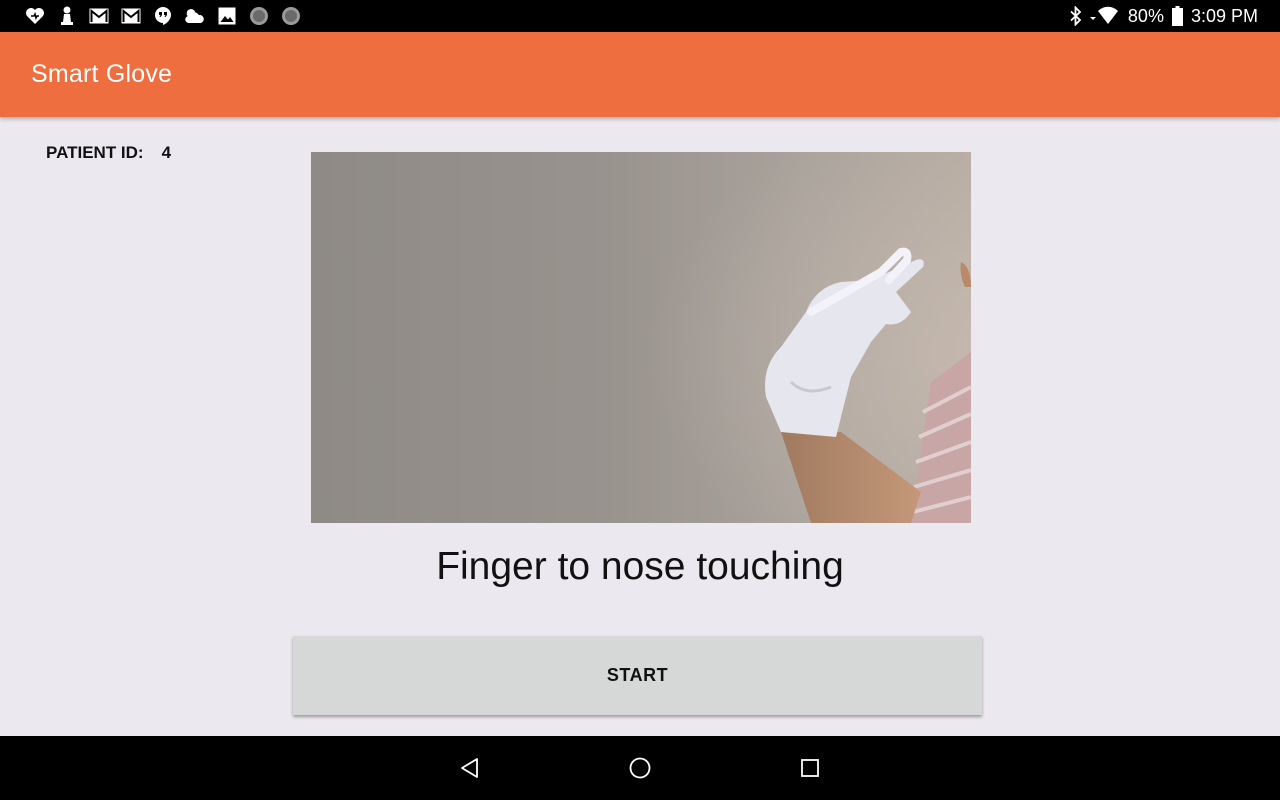  What do you see at coordinates (1145, 15) in the screenshot?
I see `battery-percent: 80%` at bounding box center [1145, 15].